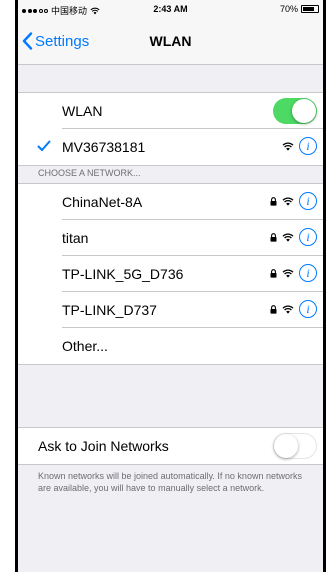  What do you see at coordinates (104, 147) in the screenshot?
I see `connected-network-name: MV36738181` at bounding box center [104, 147].